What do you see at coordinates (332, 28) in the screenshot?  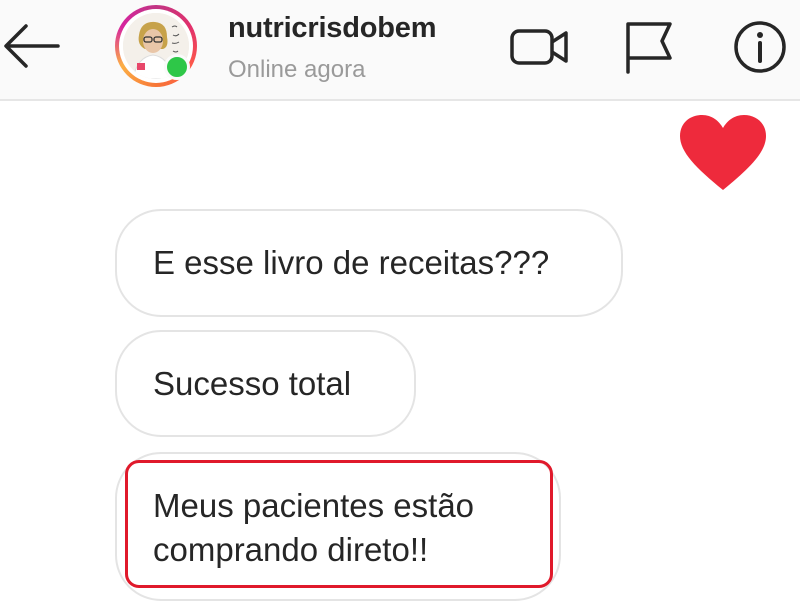 I see `username: nutricrisdobem` at bounding box center [332, 28].